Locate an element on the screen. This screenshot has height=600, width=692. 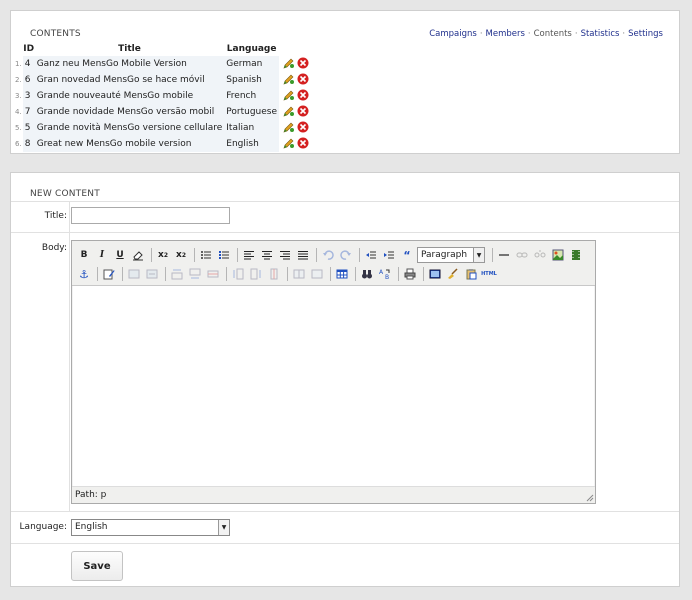
nav-members: Members is located at coordinates (505, 34).